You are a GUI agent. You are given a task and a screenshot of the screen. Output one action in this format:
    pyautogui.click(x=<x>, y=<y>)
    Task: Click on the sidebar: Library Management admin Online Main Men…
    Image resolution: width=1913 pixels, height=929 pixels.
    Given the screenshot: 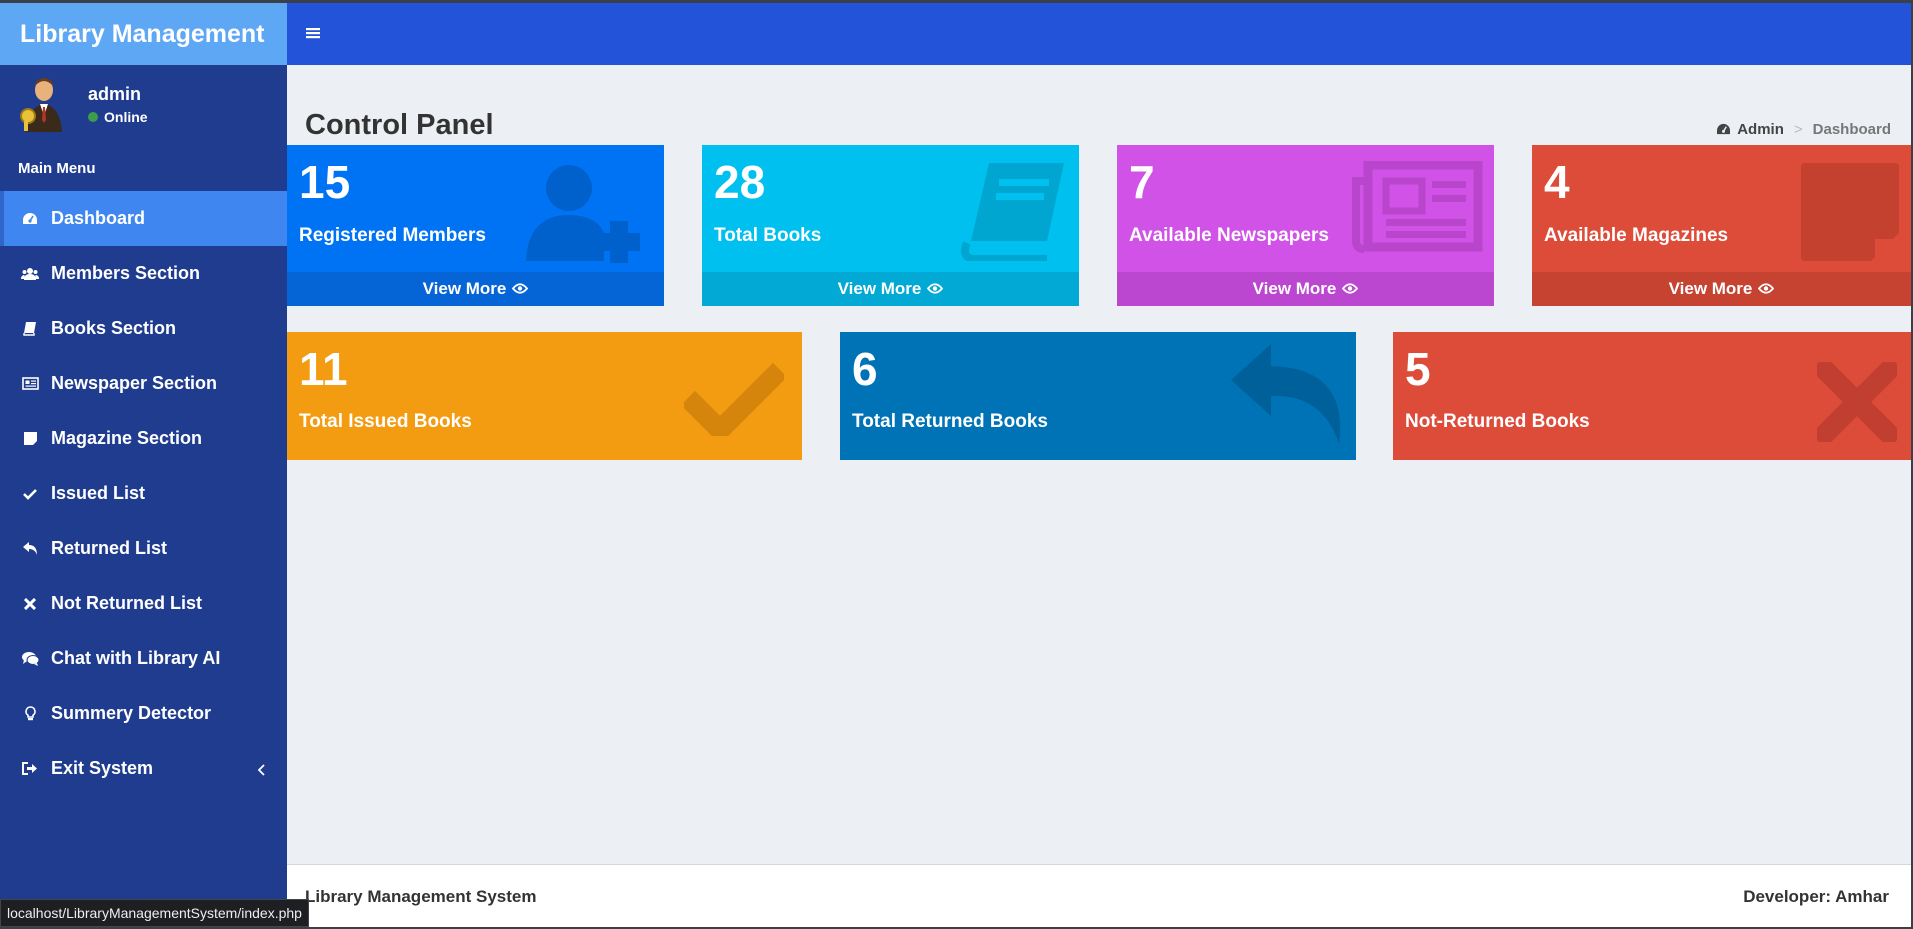 What is the action you would take?
    pyautogui.click(x=143, y=465)
    